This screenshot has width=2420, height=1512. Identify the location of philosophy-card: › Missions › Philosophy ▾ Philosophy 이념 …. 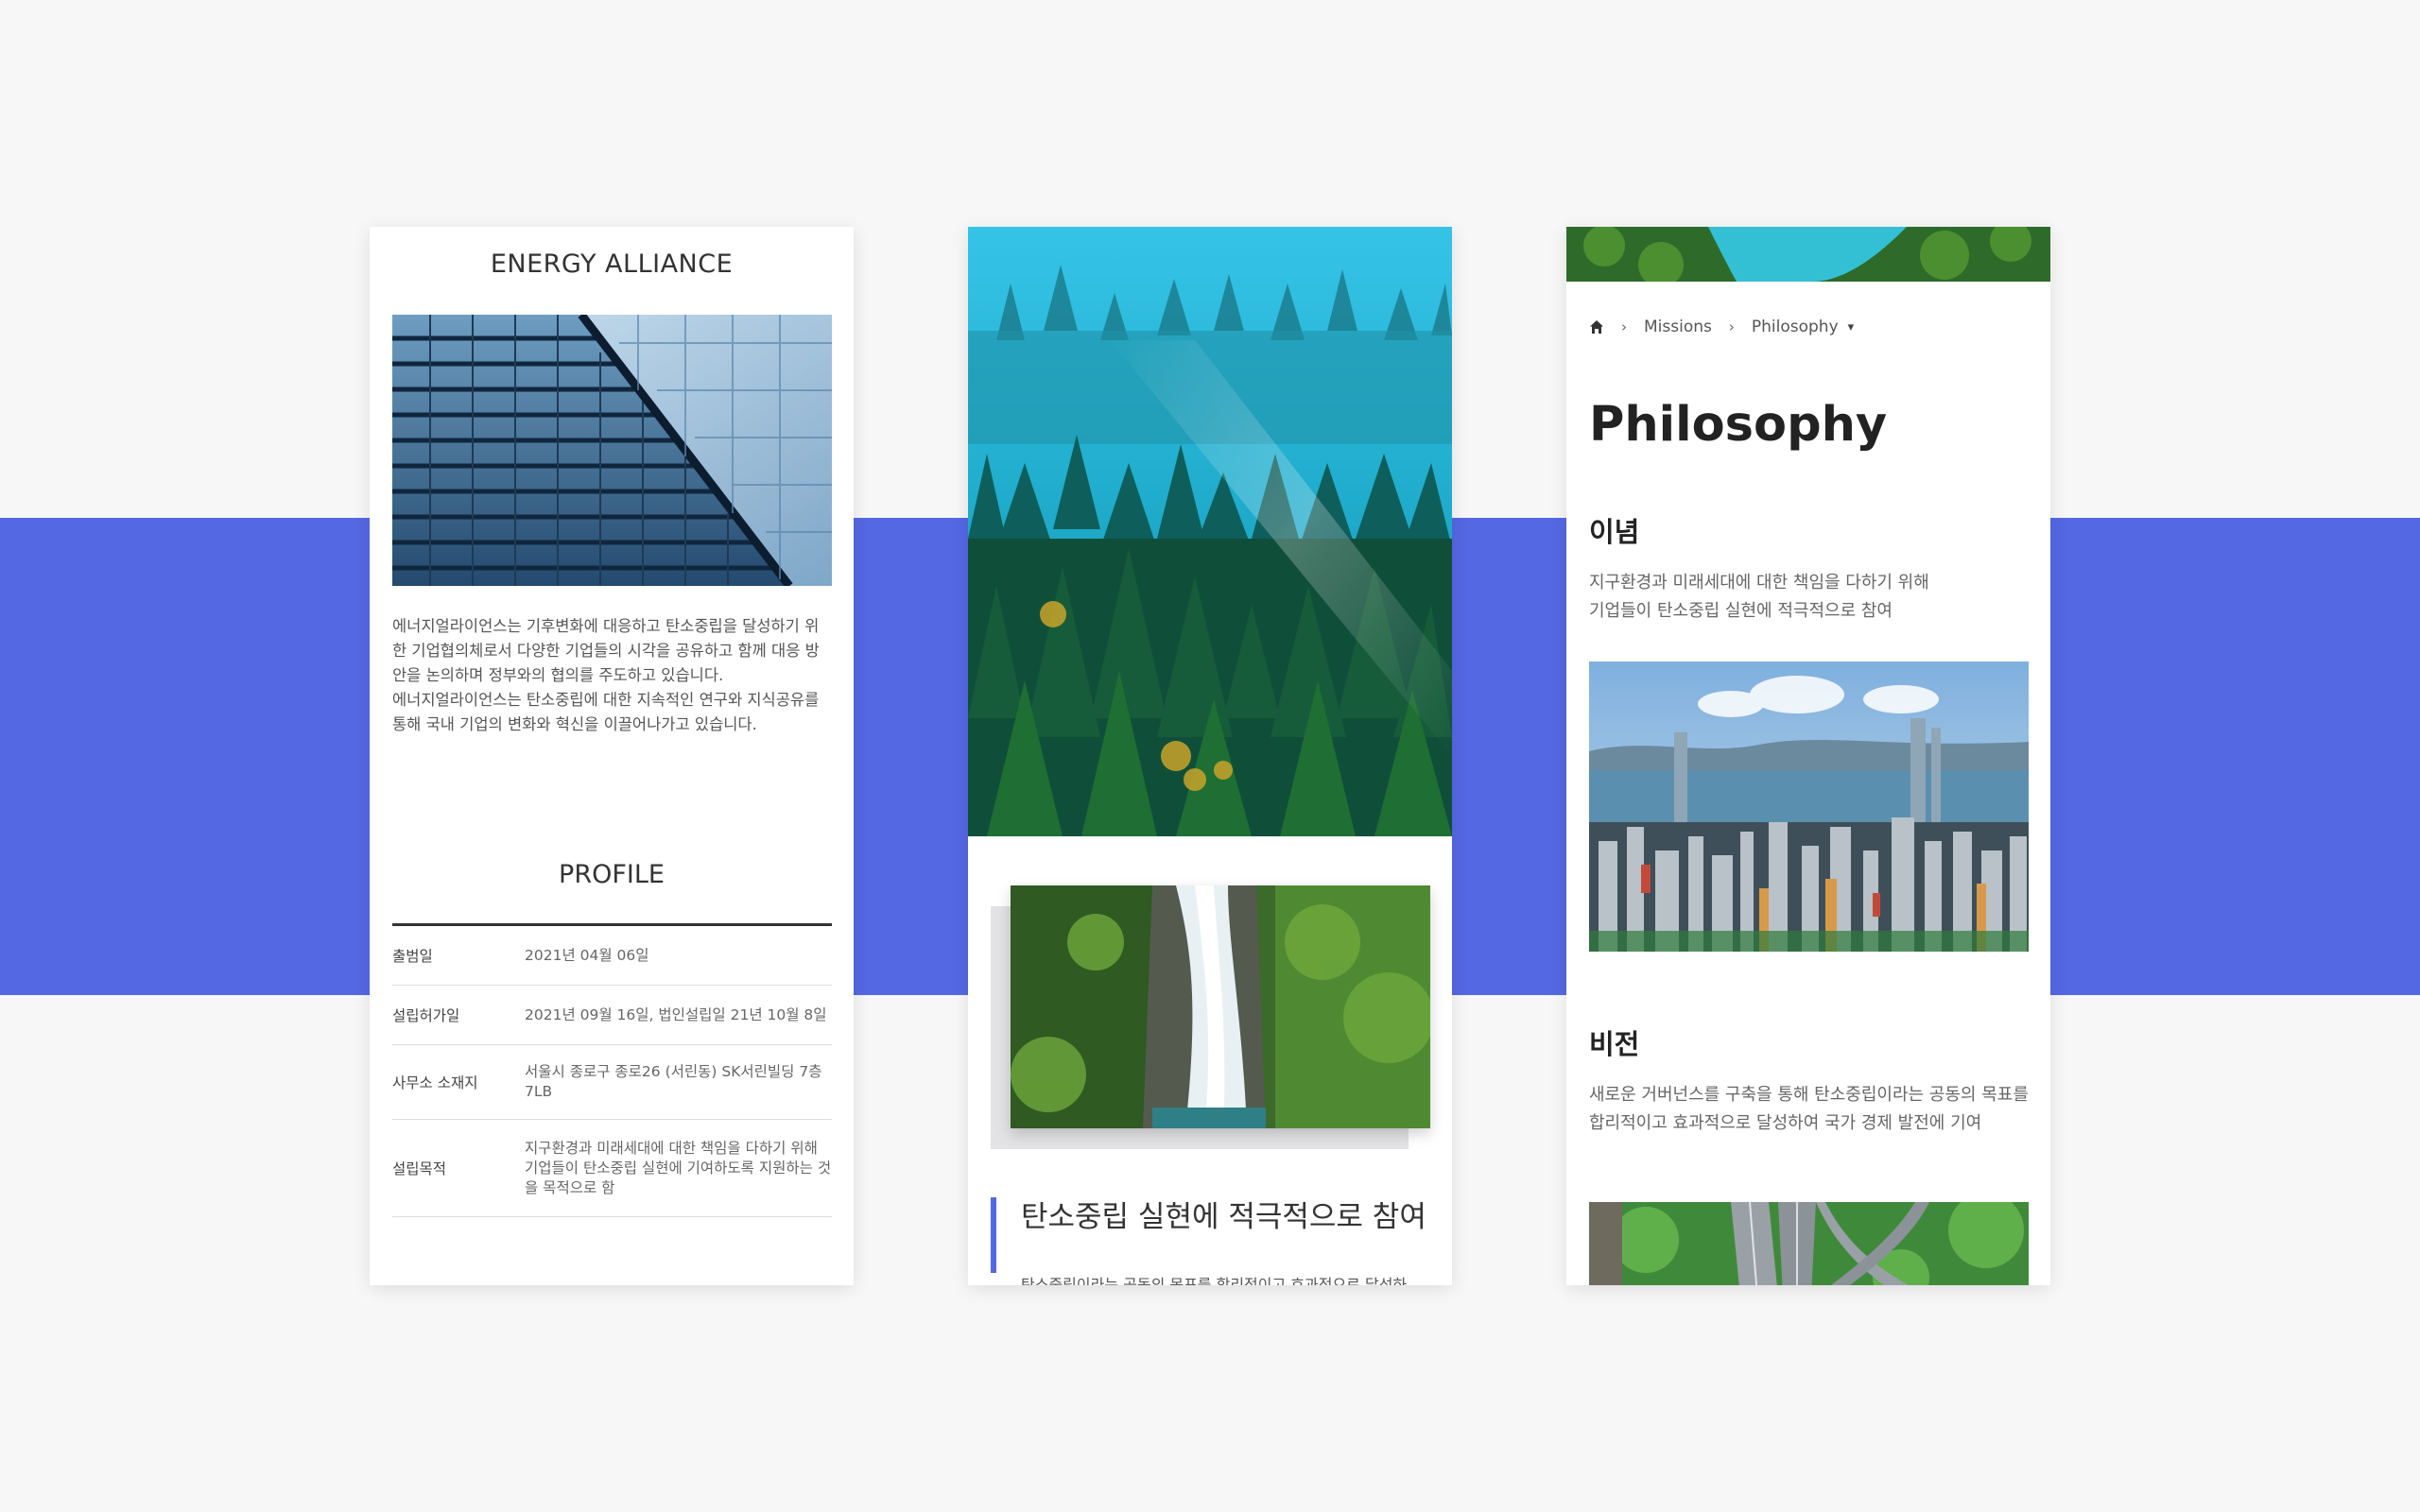
(1808, 756).